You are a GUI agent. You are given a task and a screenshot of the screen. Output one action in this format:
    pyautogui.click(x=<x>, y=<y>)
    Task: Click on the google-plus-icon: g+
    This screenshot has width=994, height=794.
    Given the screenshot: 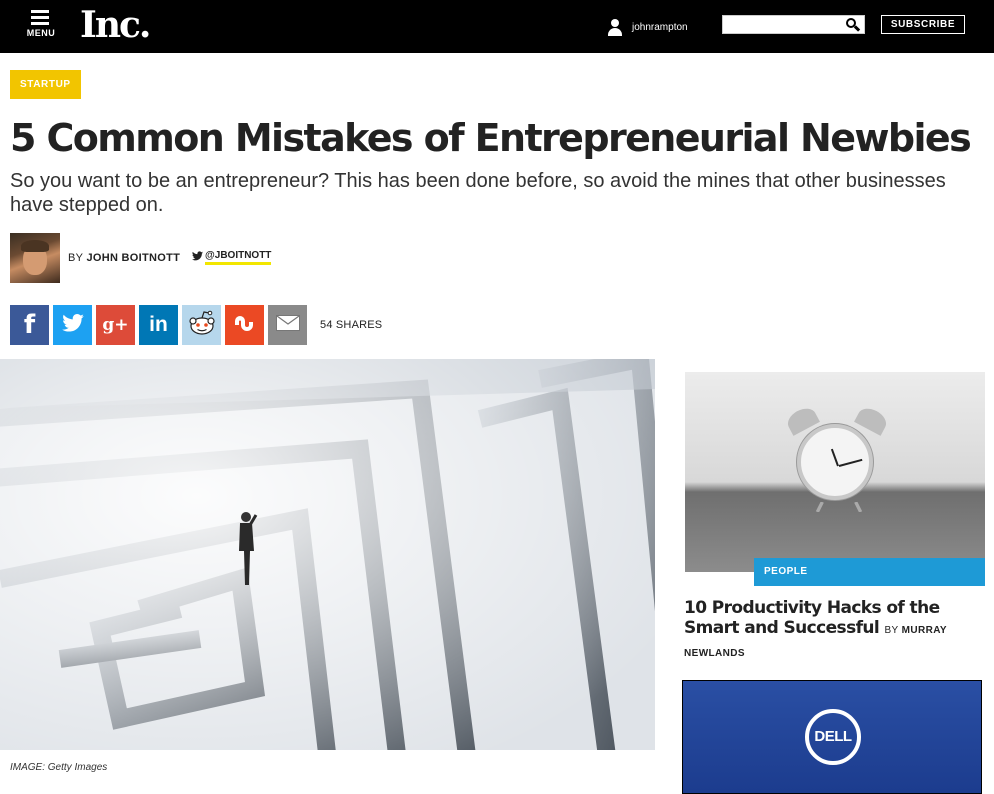 What is the action you would take?
    pyautogui.click(x=115, y=325)
    